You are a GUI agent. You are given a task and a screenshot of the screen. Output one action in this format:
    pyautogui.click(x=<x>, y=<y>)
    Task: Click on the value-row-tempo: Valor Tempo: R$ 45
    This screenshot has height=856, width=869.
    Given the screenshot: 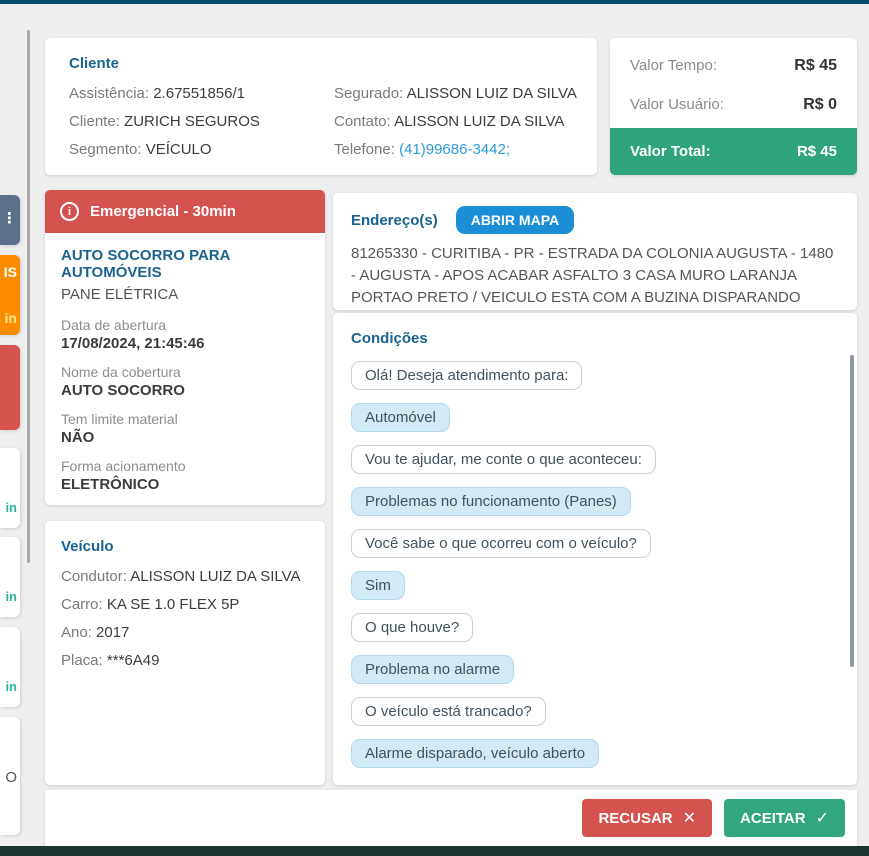 What is the action you would take?
    pyautogui.click(x=733, y=65)
    